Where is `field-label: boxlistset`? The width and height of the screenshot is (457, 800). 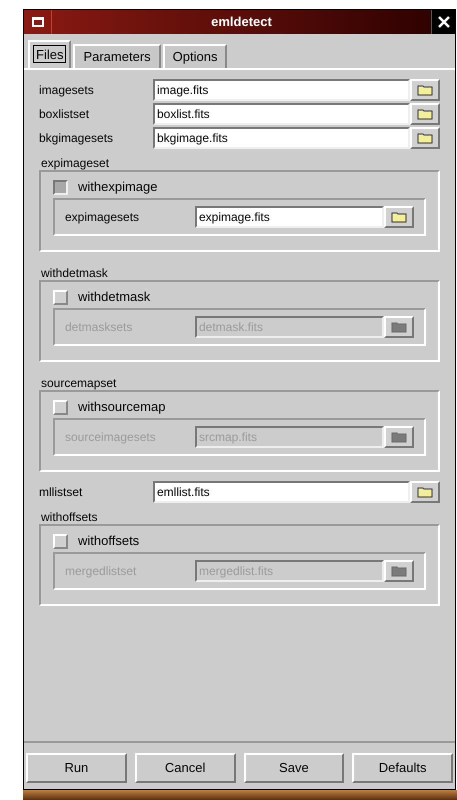
field-label: boxlistset is located at coordinates (64, 114).